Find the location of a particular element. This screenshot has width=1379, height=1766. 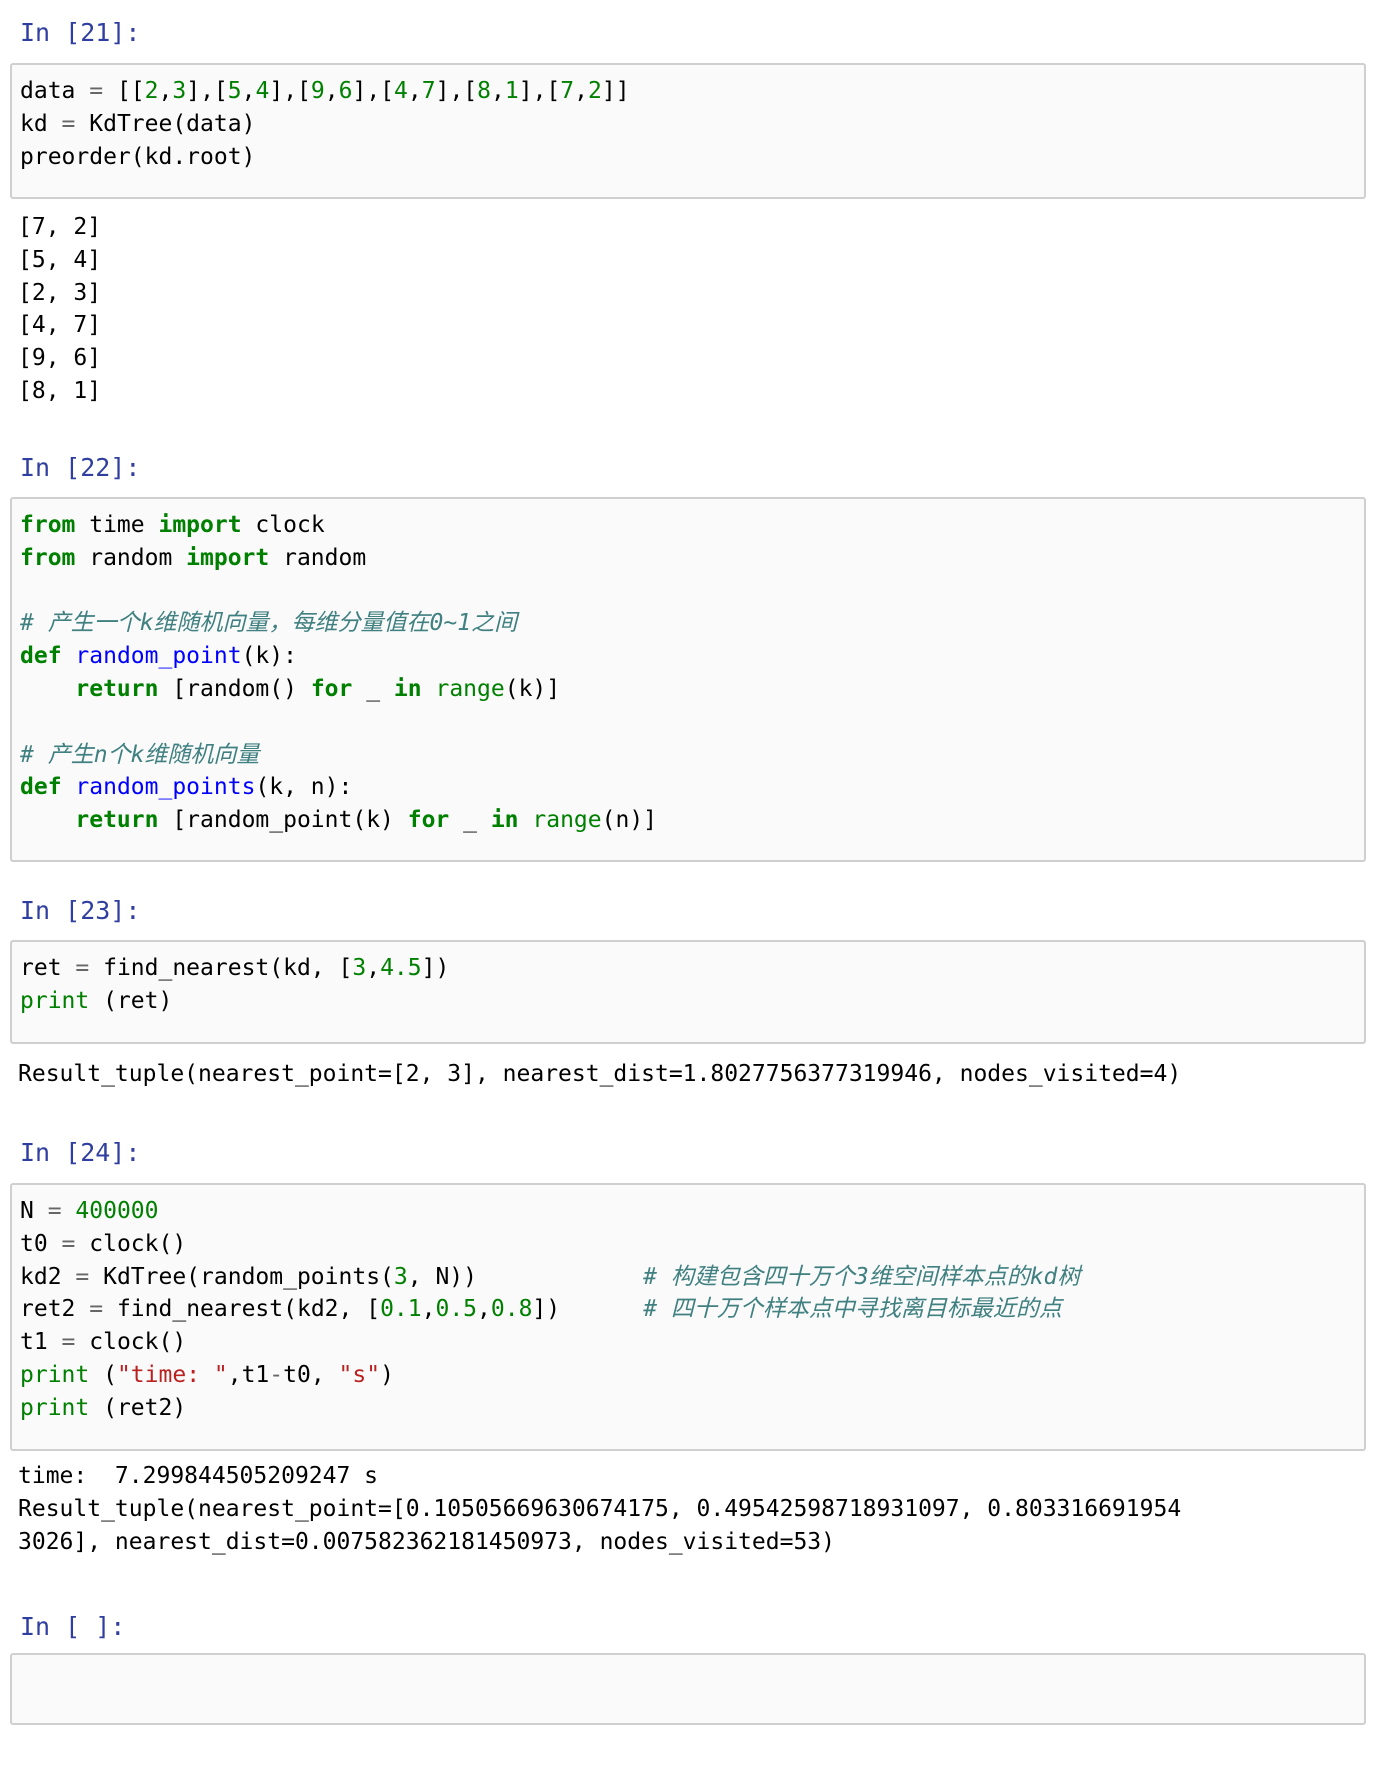

output-line: time: 7.299844505209247 s is located at coordinates (198, 1476).